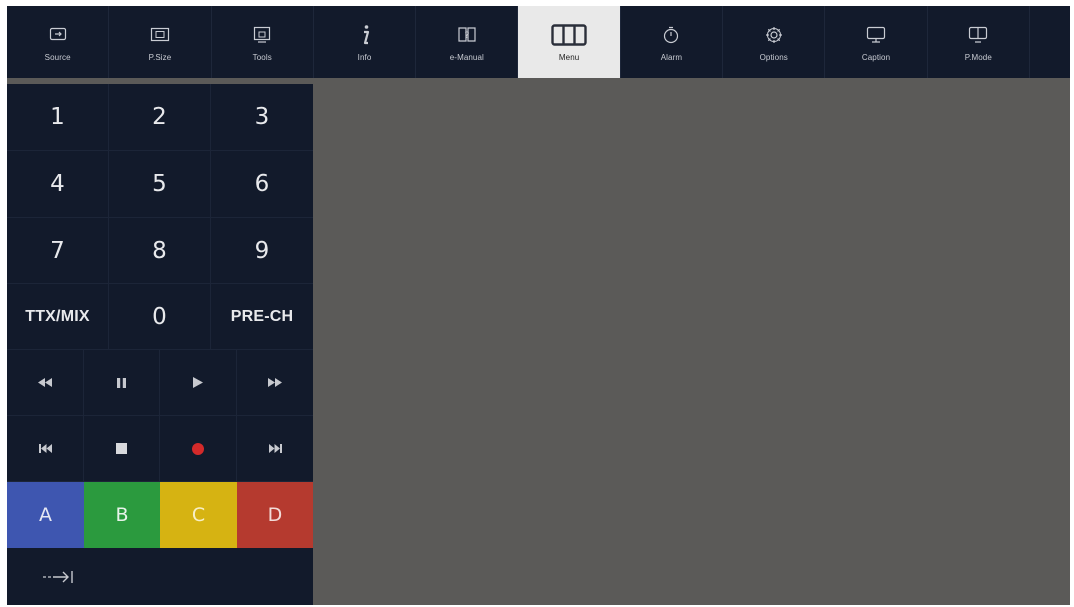  What do you see at coordinates (262, 35) in the screenshot?
I see `tools-icon` at bounding box center [262, 35].